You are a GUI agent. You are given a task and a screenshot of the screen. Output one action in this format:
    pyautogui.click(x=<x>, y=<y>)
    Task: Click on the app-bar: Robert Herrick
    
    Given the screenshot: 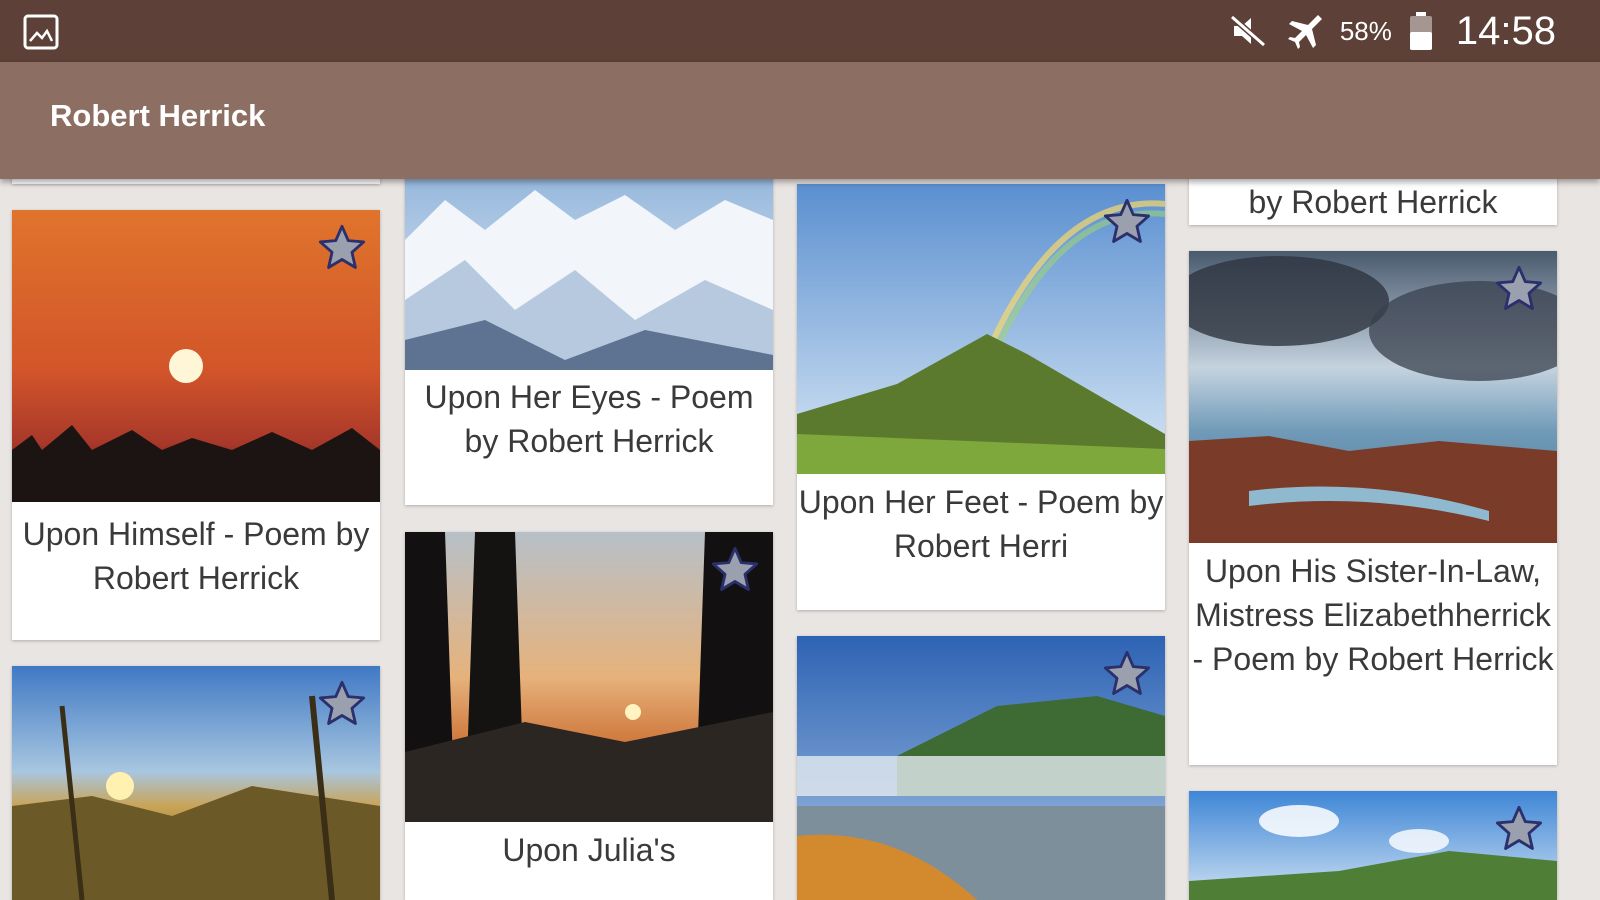 What is the action you would take?
    pyautogui.click(x=800, y=120)
    